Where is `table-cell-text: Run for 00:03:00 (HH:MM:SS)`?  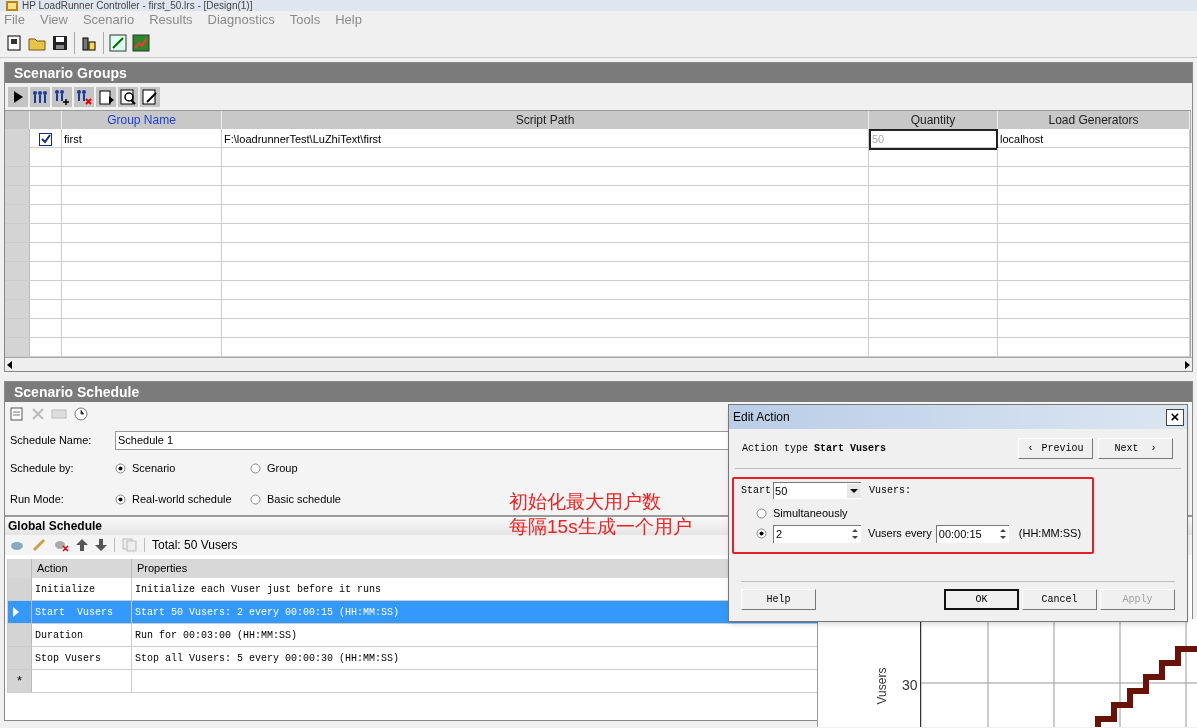 table-cell-text: Run for 00:03:00 (HH:MM:SS) is located at coordinates (216, 635).